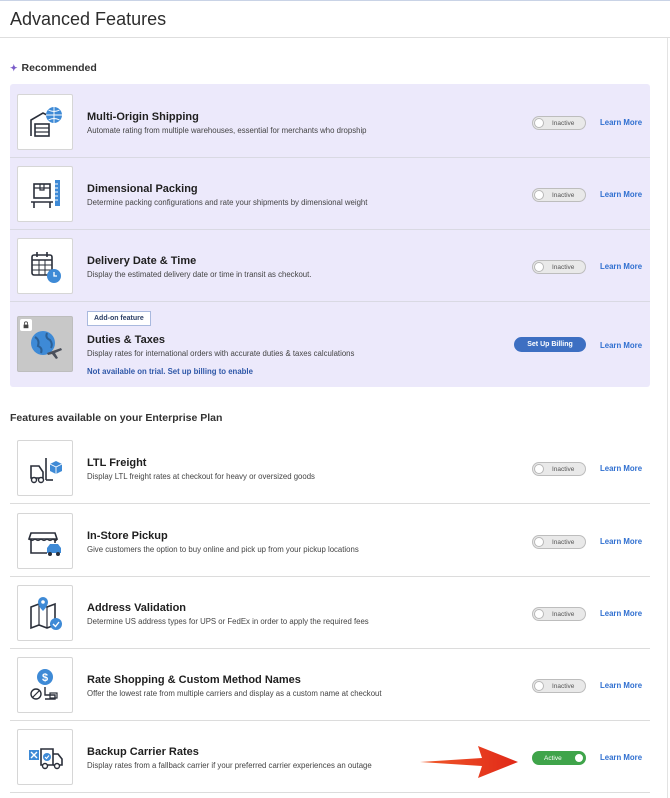 The height and width of the screenshot is (798, 670). Describe the element at coordinates (59, 68) in the screenshot. I see `recommended-label: Recommended` at that location.